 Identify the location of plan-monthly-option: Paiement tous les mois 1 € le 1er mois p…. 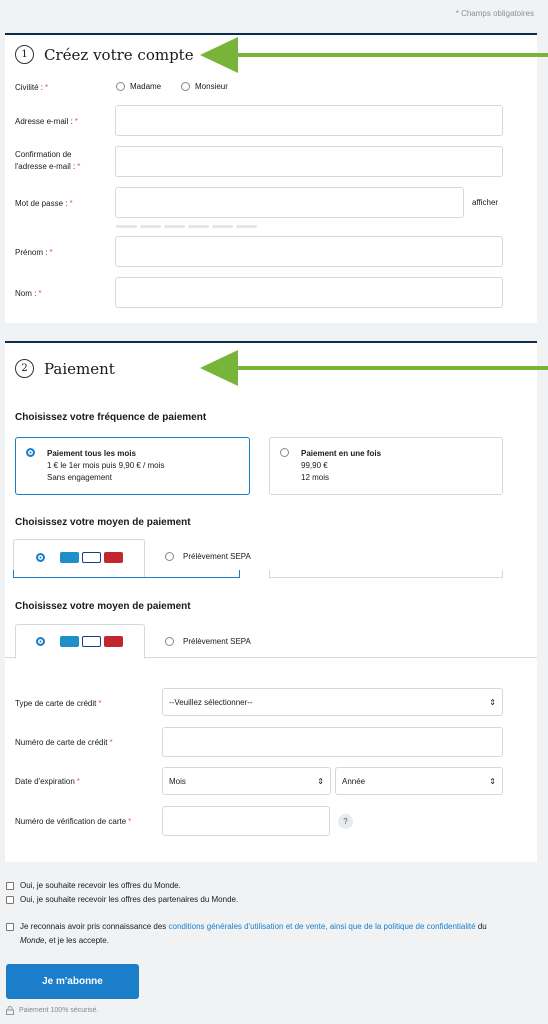
(132, 466).